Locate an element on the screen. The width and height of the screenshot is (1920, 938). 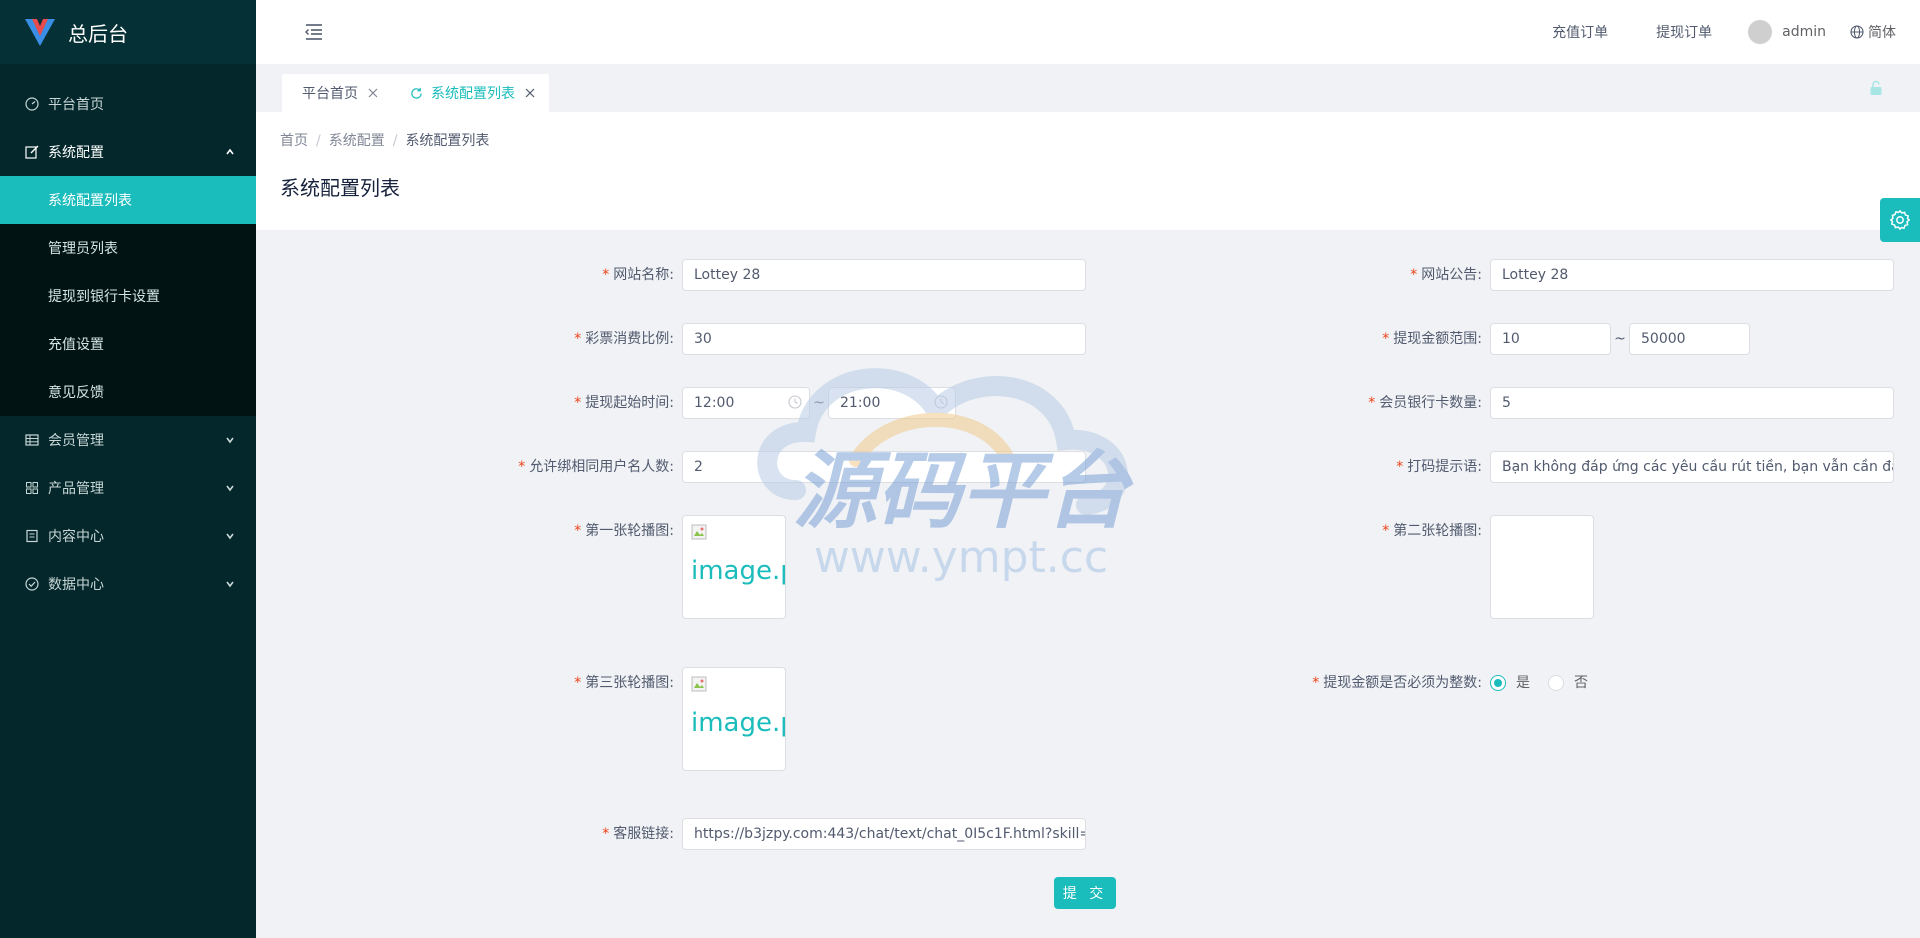
top-header: 充值订单 提现订单 admin 简体 is located at coordinates (1088, 32).